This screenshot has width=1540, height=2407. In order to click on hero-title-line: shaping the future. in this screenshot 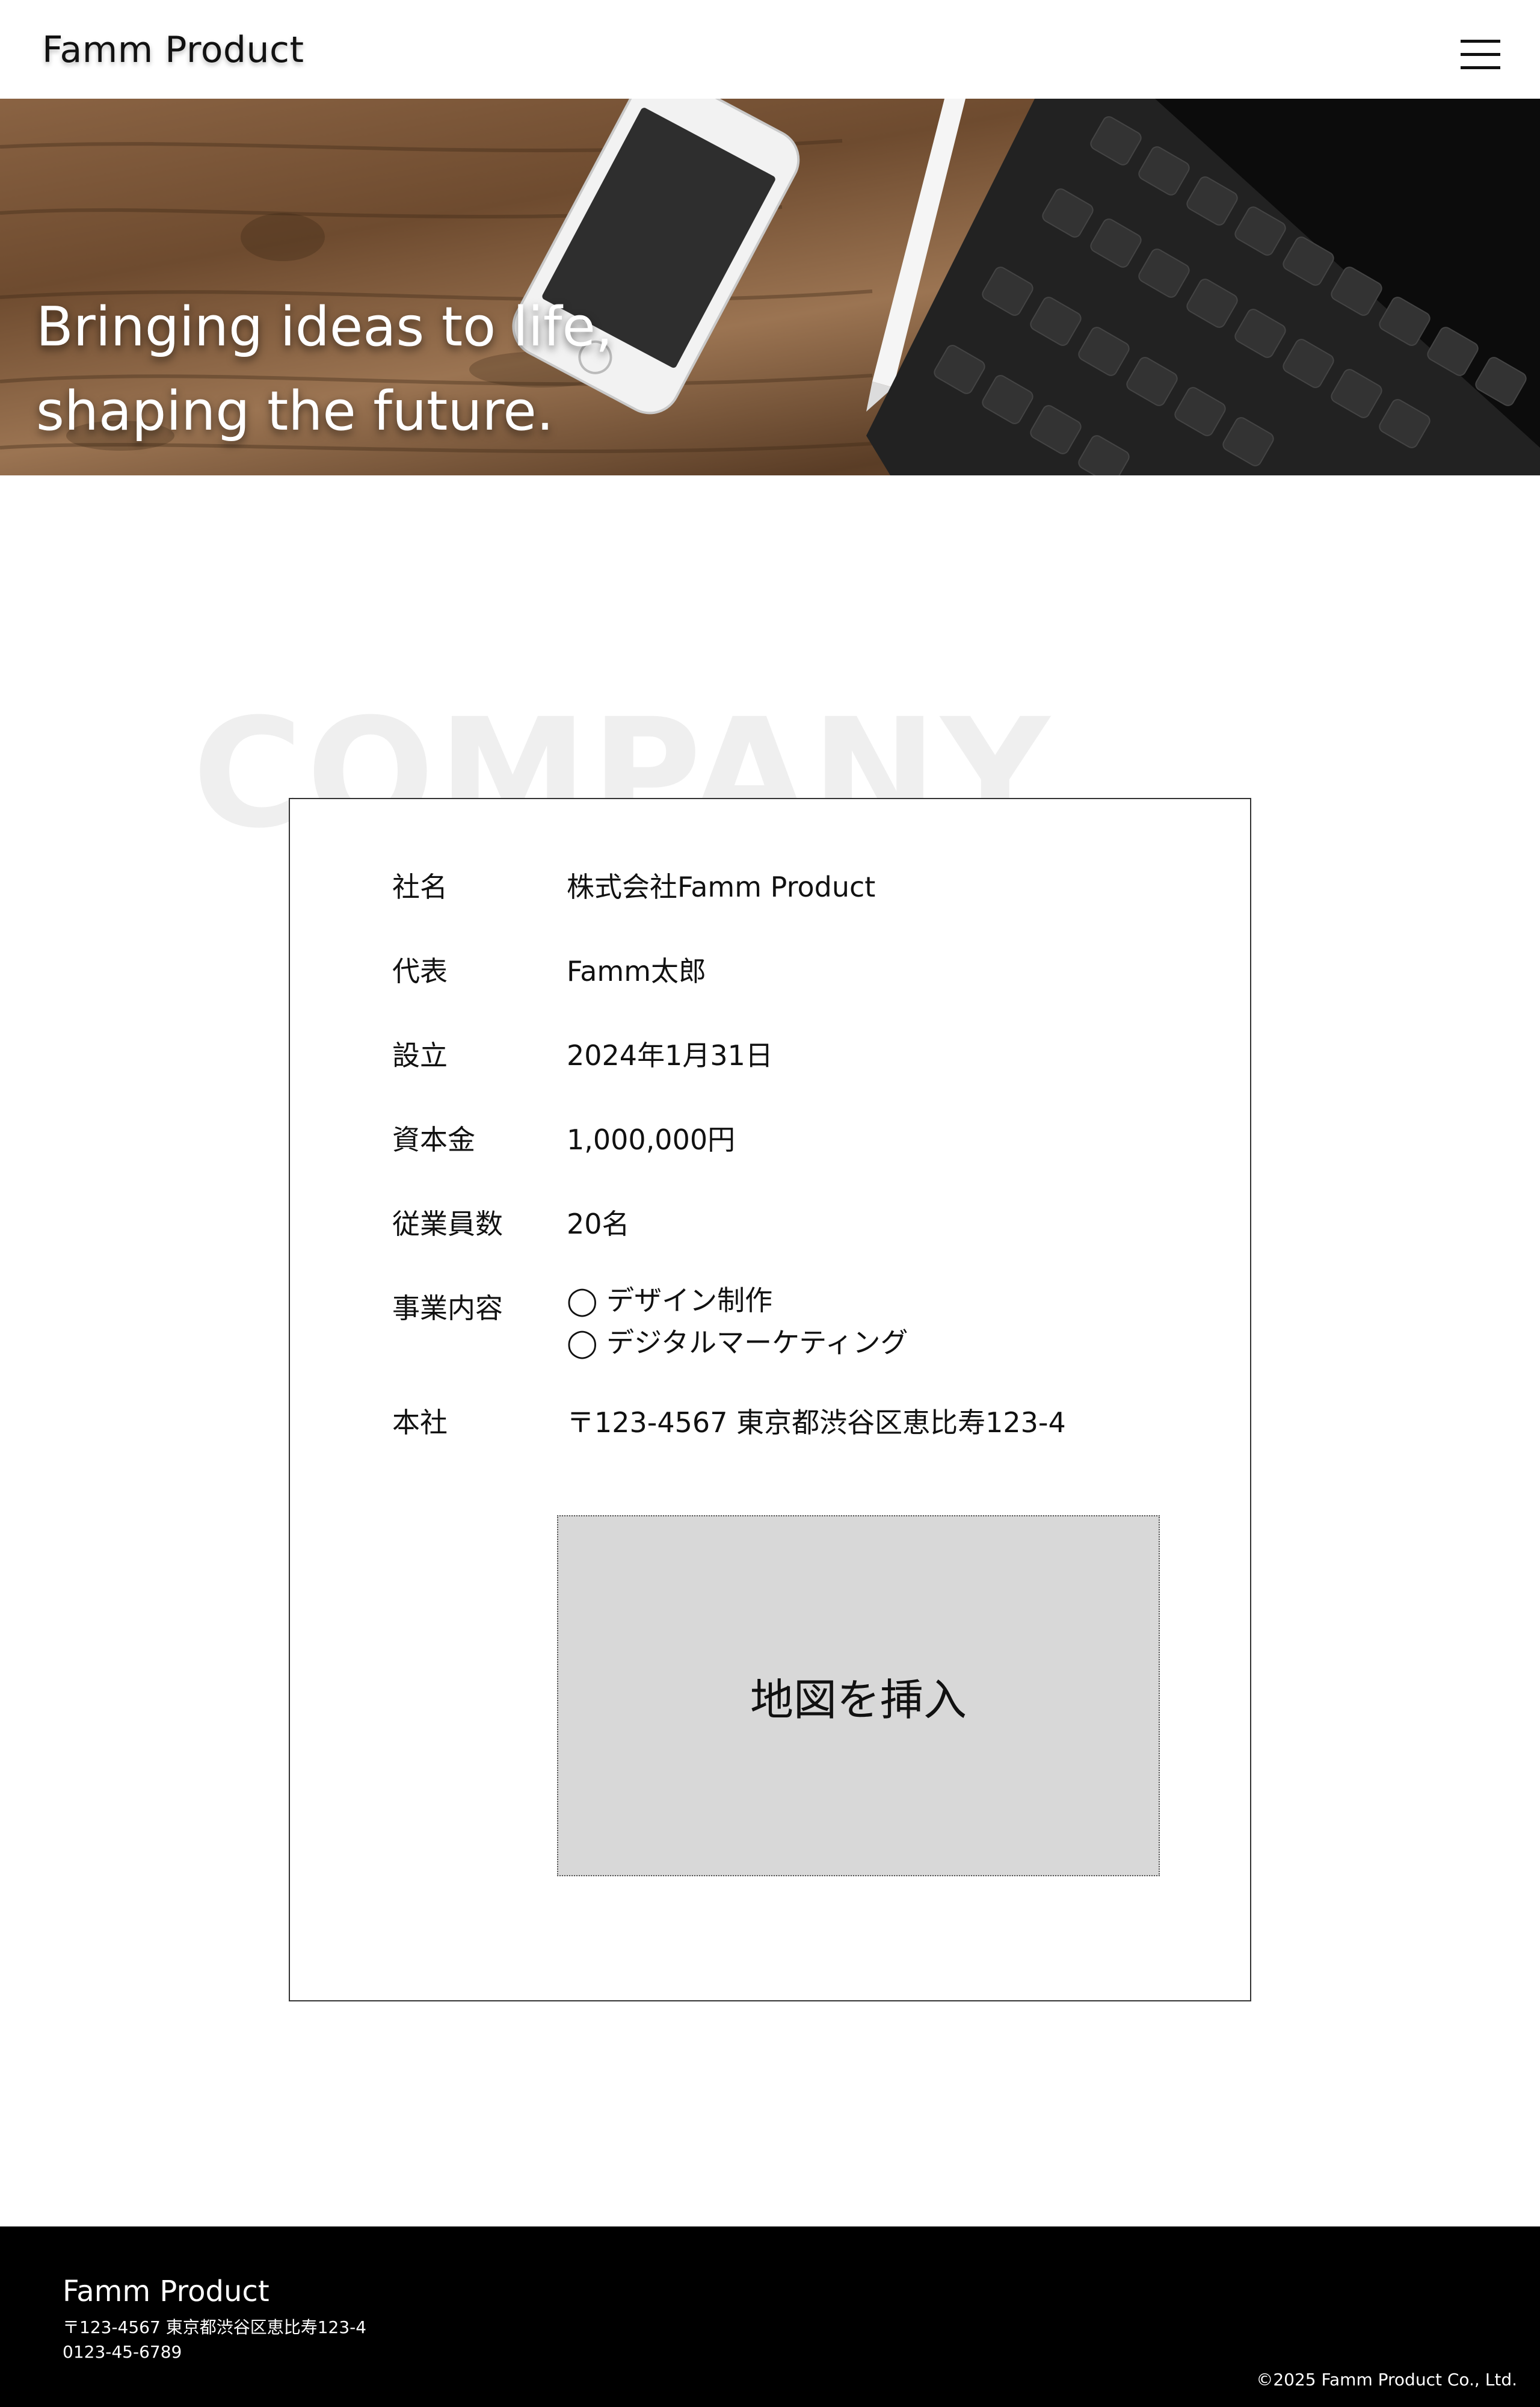, I will do `click(295, 411)`.